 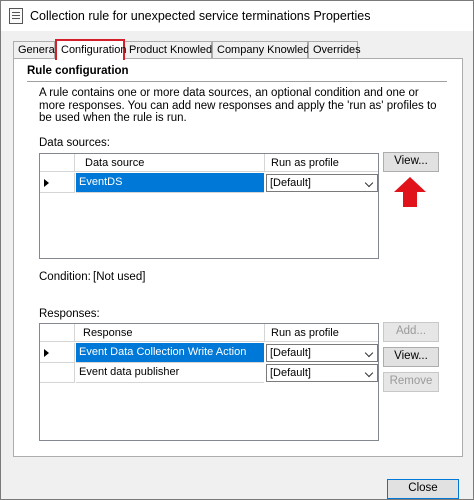 What do you see at coordinates (69, 314) in the screenshot?
I see `responses-label: Responses:` at bounding box center [69, 314].